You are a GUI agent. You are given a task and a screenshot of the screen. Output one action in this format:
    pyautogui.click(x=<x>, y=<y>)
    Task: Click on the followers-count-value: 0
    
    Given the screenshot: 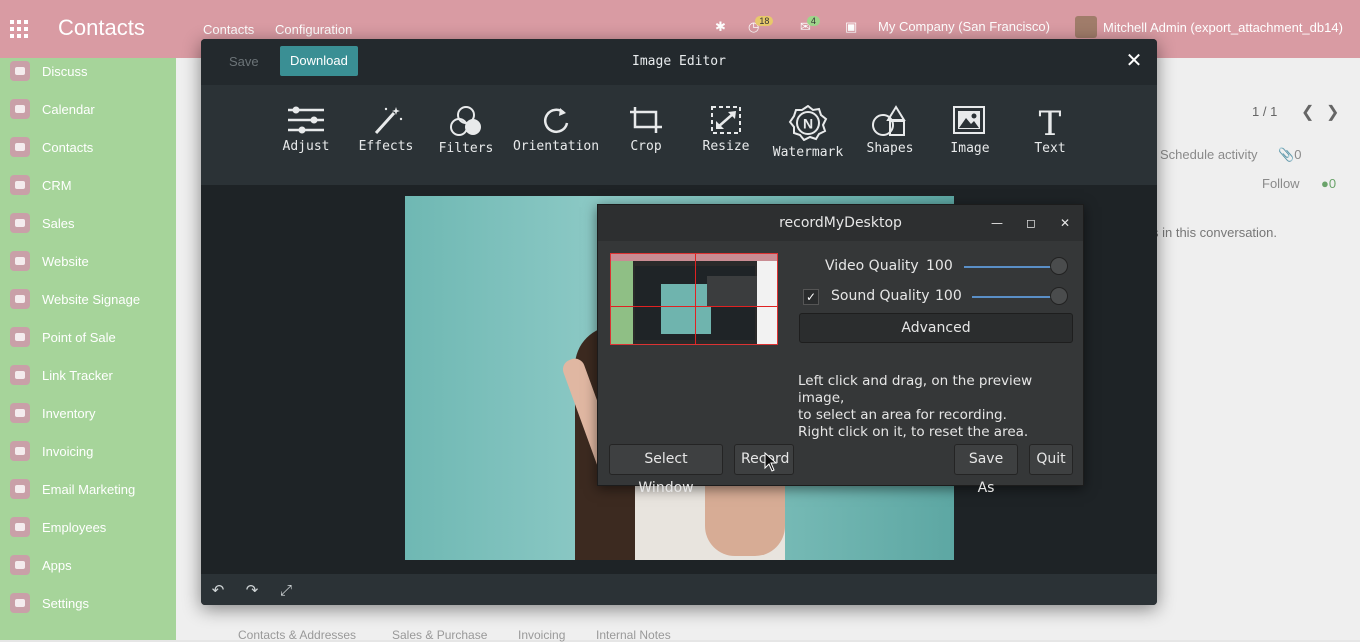 What is the action you would take?
    pyautogui.click(x=1332, y=183)
    